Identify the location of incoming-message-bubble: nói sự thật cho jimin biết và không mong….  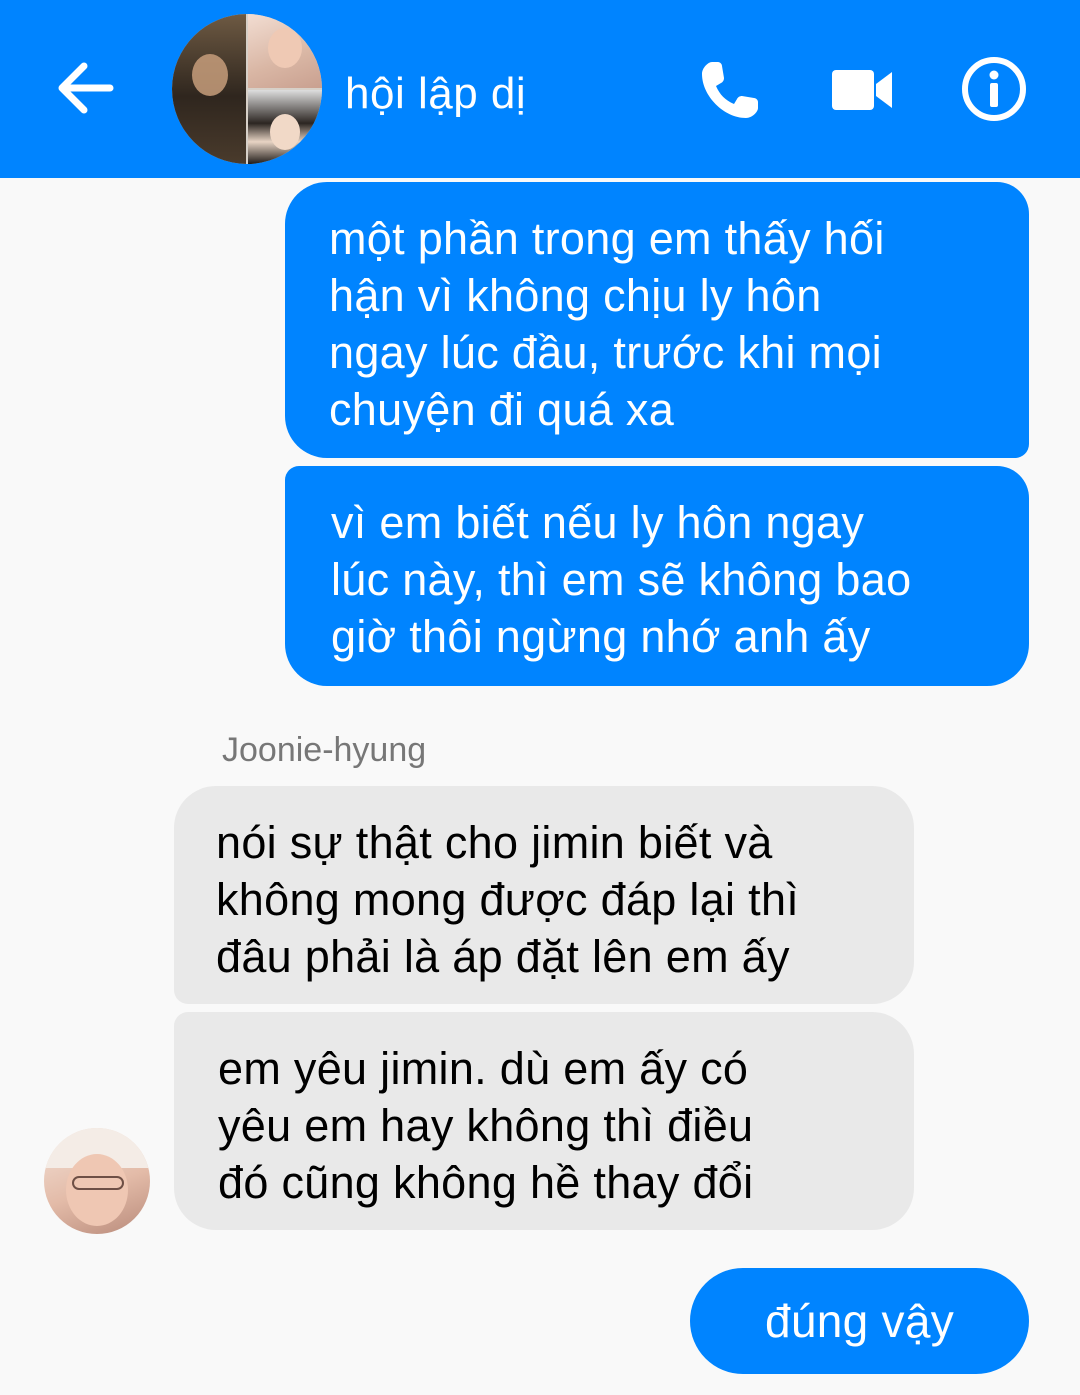
(544, 895).